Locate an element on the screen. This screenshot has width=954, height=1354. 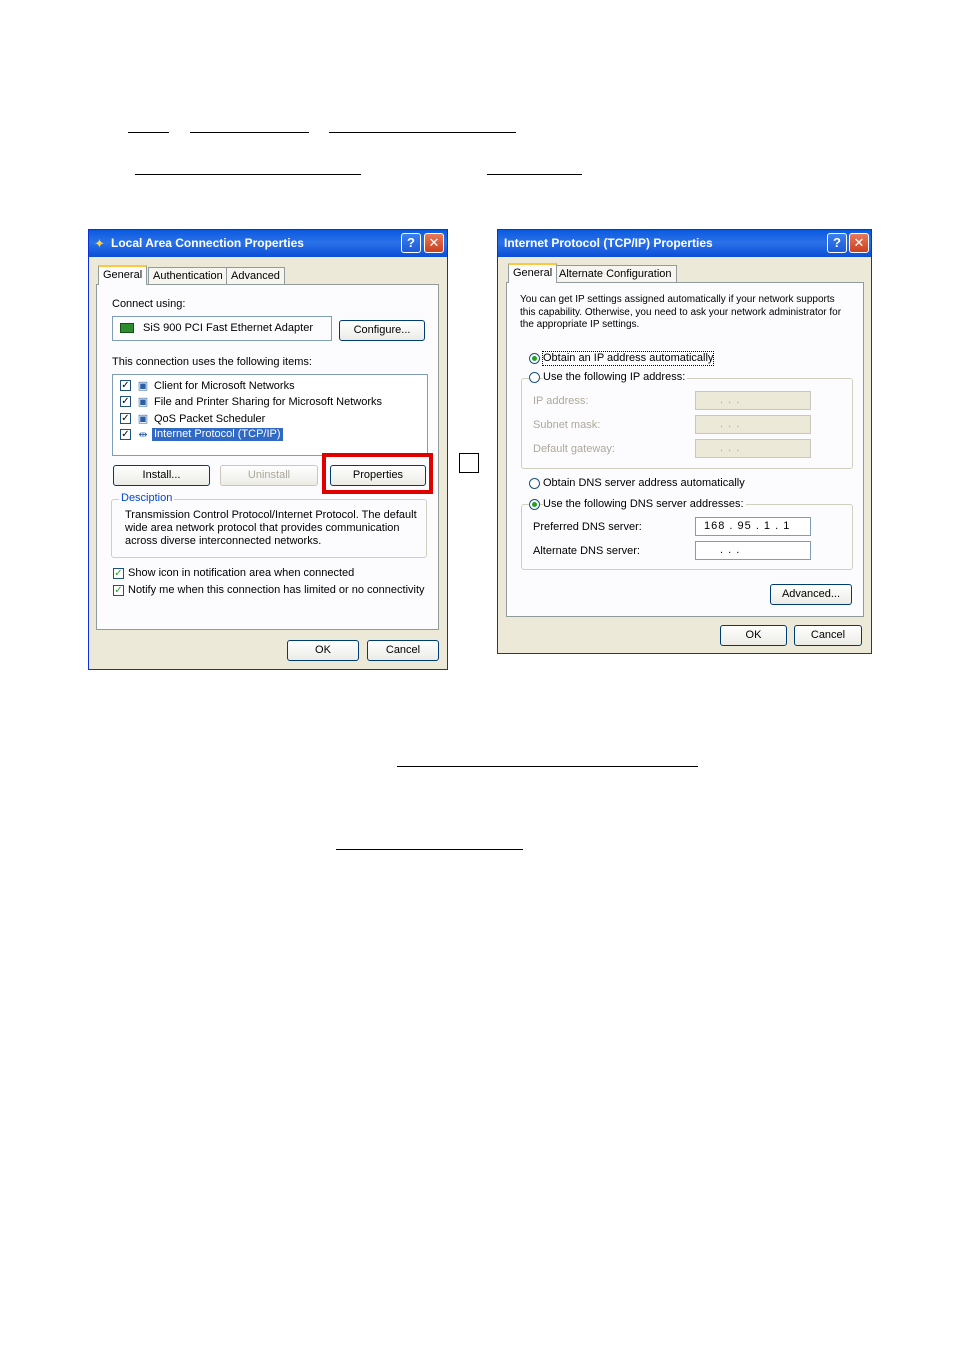
lan-titlebar: ✦ Local Area Connection Properties ? ✕ is located at coordinates (268, 243).